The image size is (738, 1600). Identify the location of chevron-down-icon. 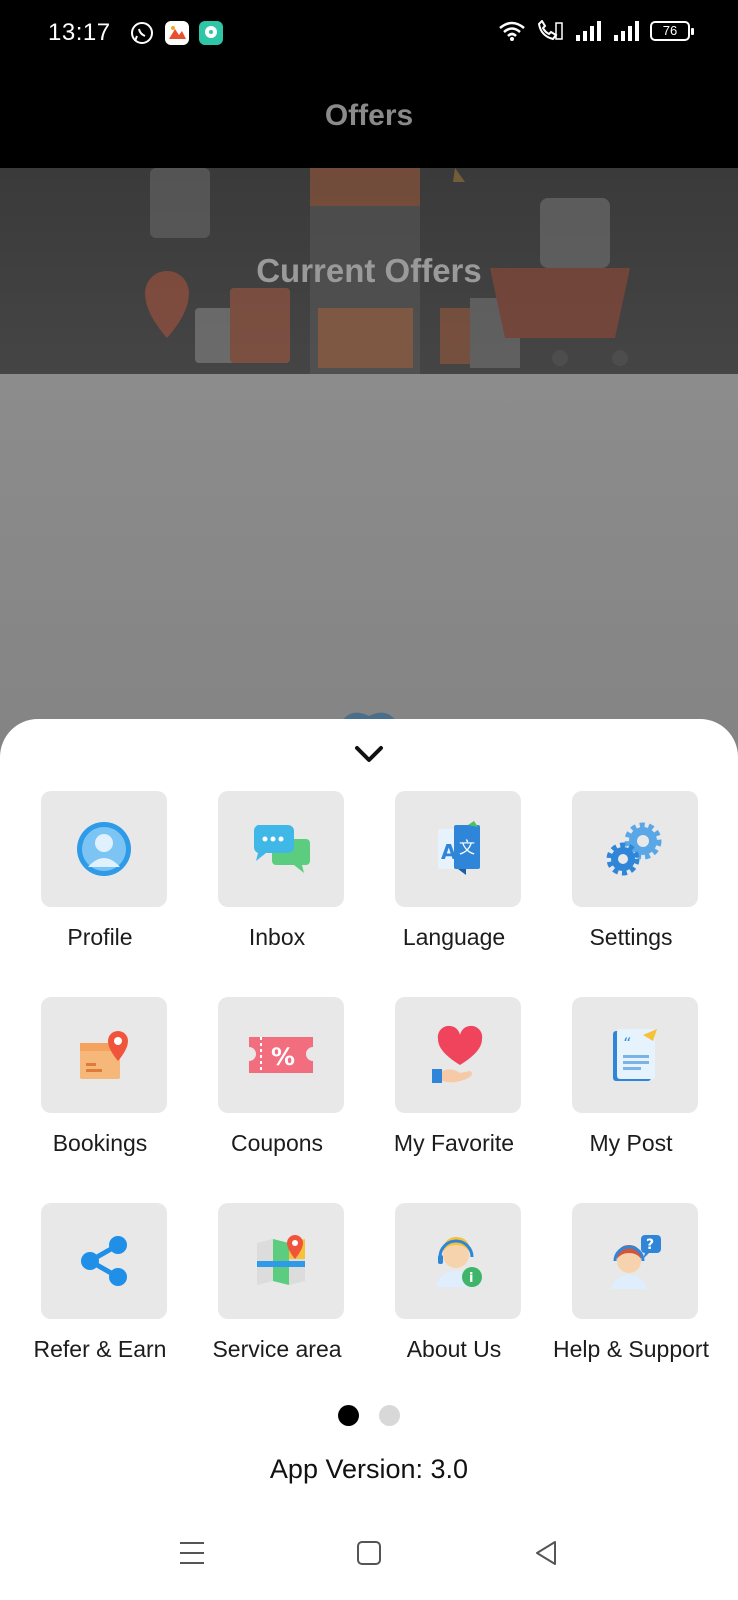
(369, 754).